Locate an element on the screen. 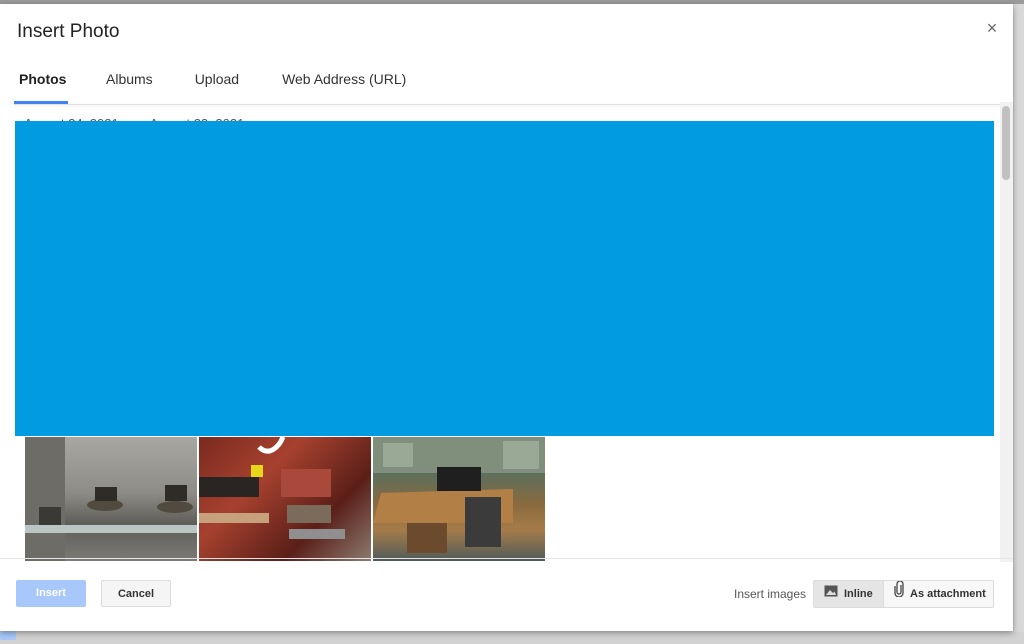  insert-button: Insert is located at coordinates (51, 593).